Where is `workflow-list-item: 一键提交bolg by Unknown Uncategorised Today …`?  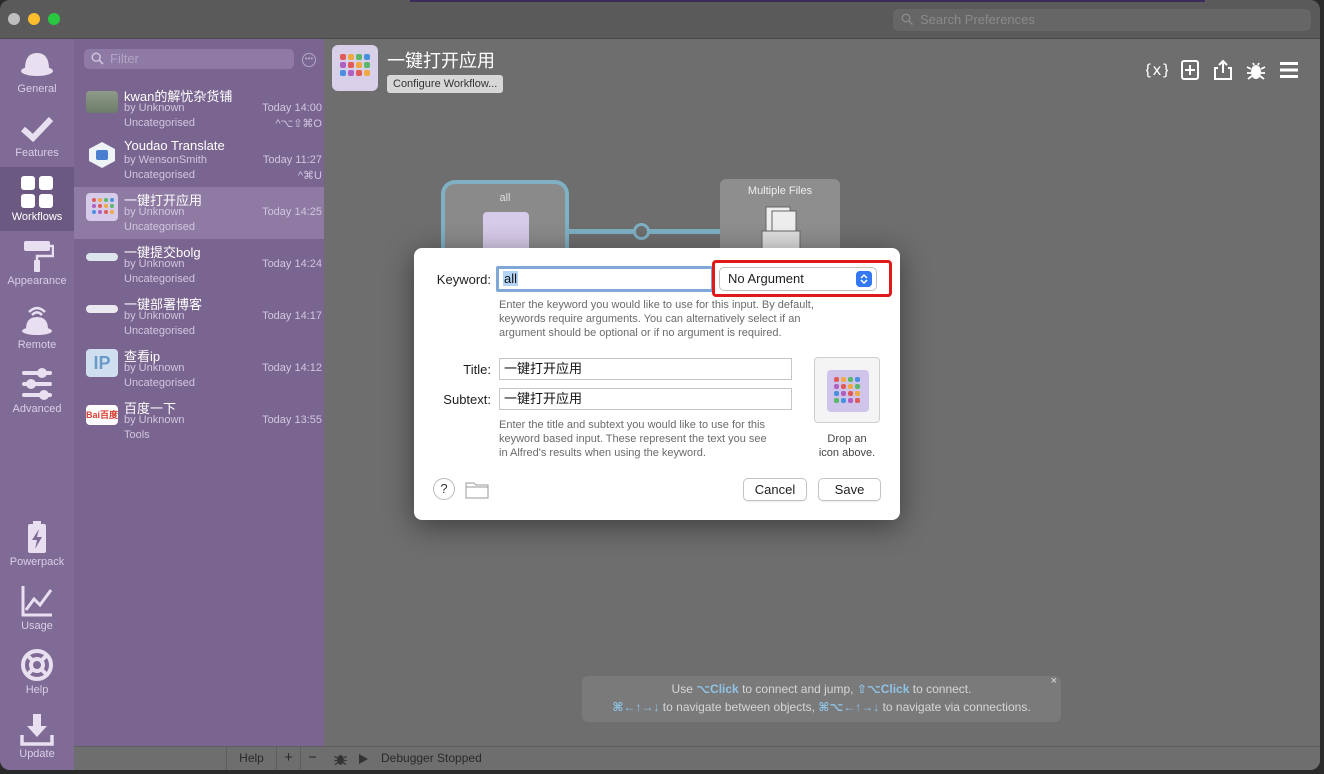 workflow-list-item: 一键提交bolg by Unknown Uncategorised Today … is located at coordinates (199, 265).